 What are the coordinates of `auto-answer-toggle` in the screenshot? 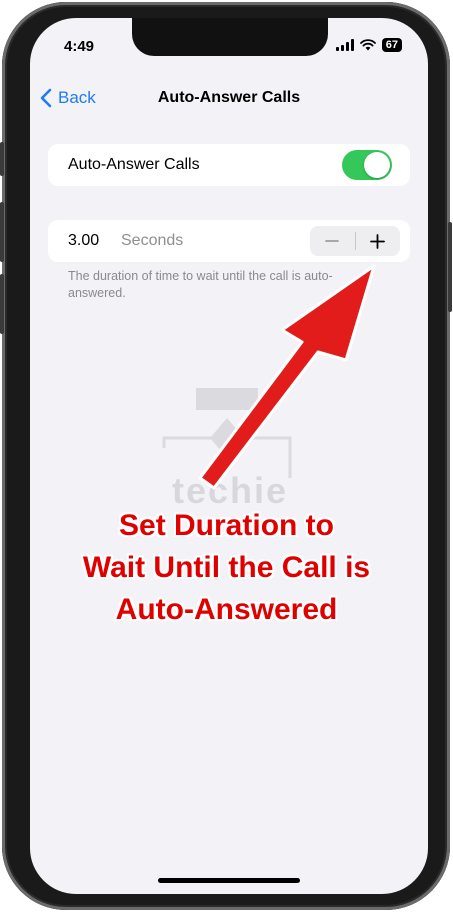 It's located at (367, 165).